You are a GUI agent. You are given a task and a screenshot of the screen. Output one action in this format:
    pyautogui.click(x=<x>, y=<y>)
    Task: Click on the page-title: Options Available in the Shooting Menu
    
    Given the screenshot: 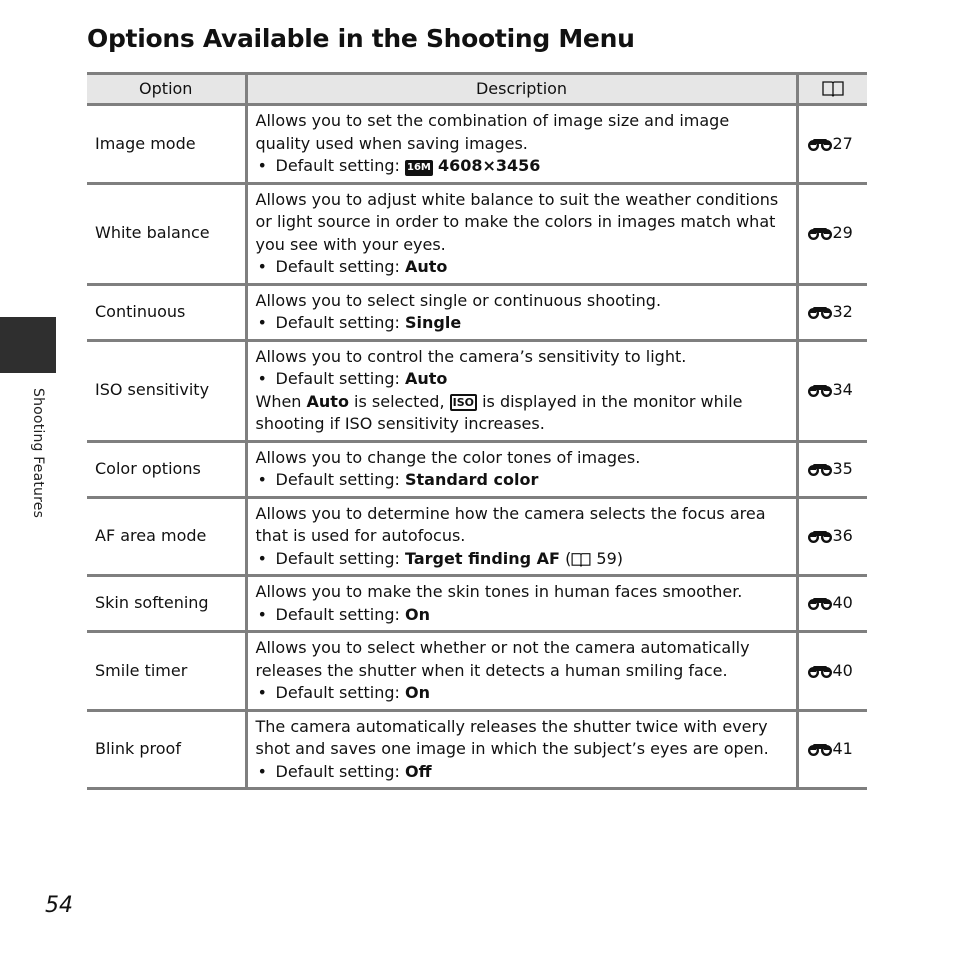 What is the action you would take?
    pyautogui.click(x=361, y=38)
    